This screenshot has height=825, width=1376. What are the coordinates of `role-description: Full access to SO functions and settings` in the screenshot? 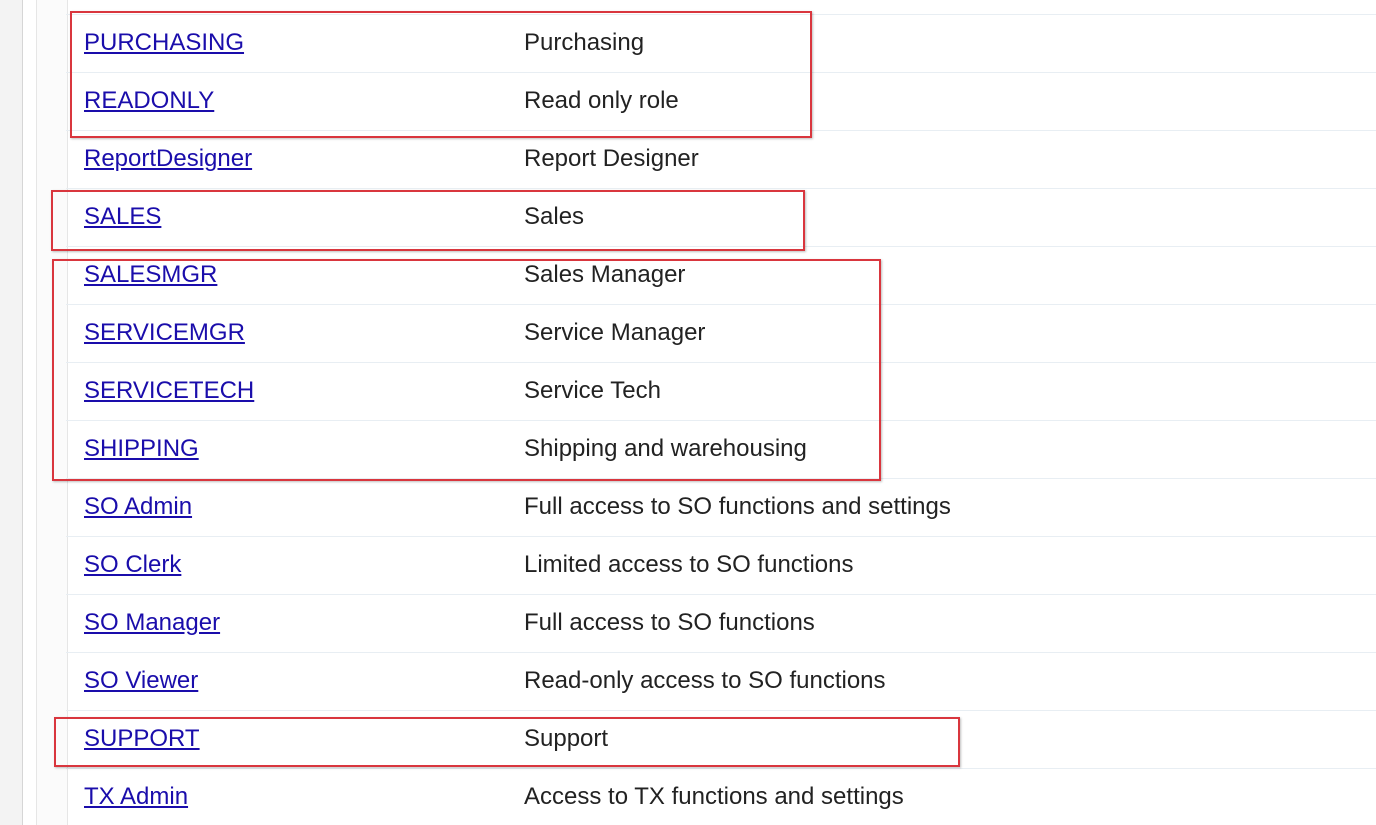 It's located at (737, 506).